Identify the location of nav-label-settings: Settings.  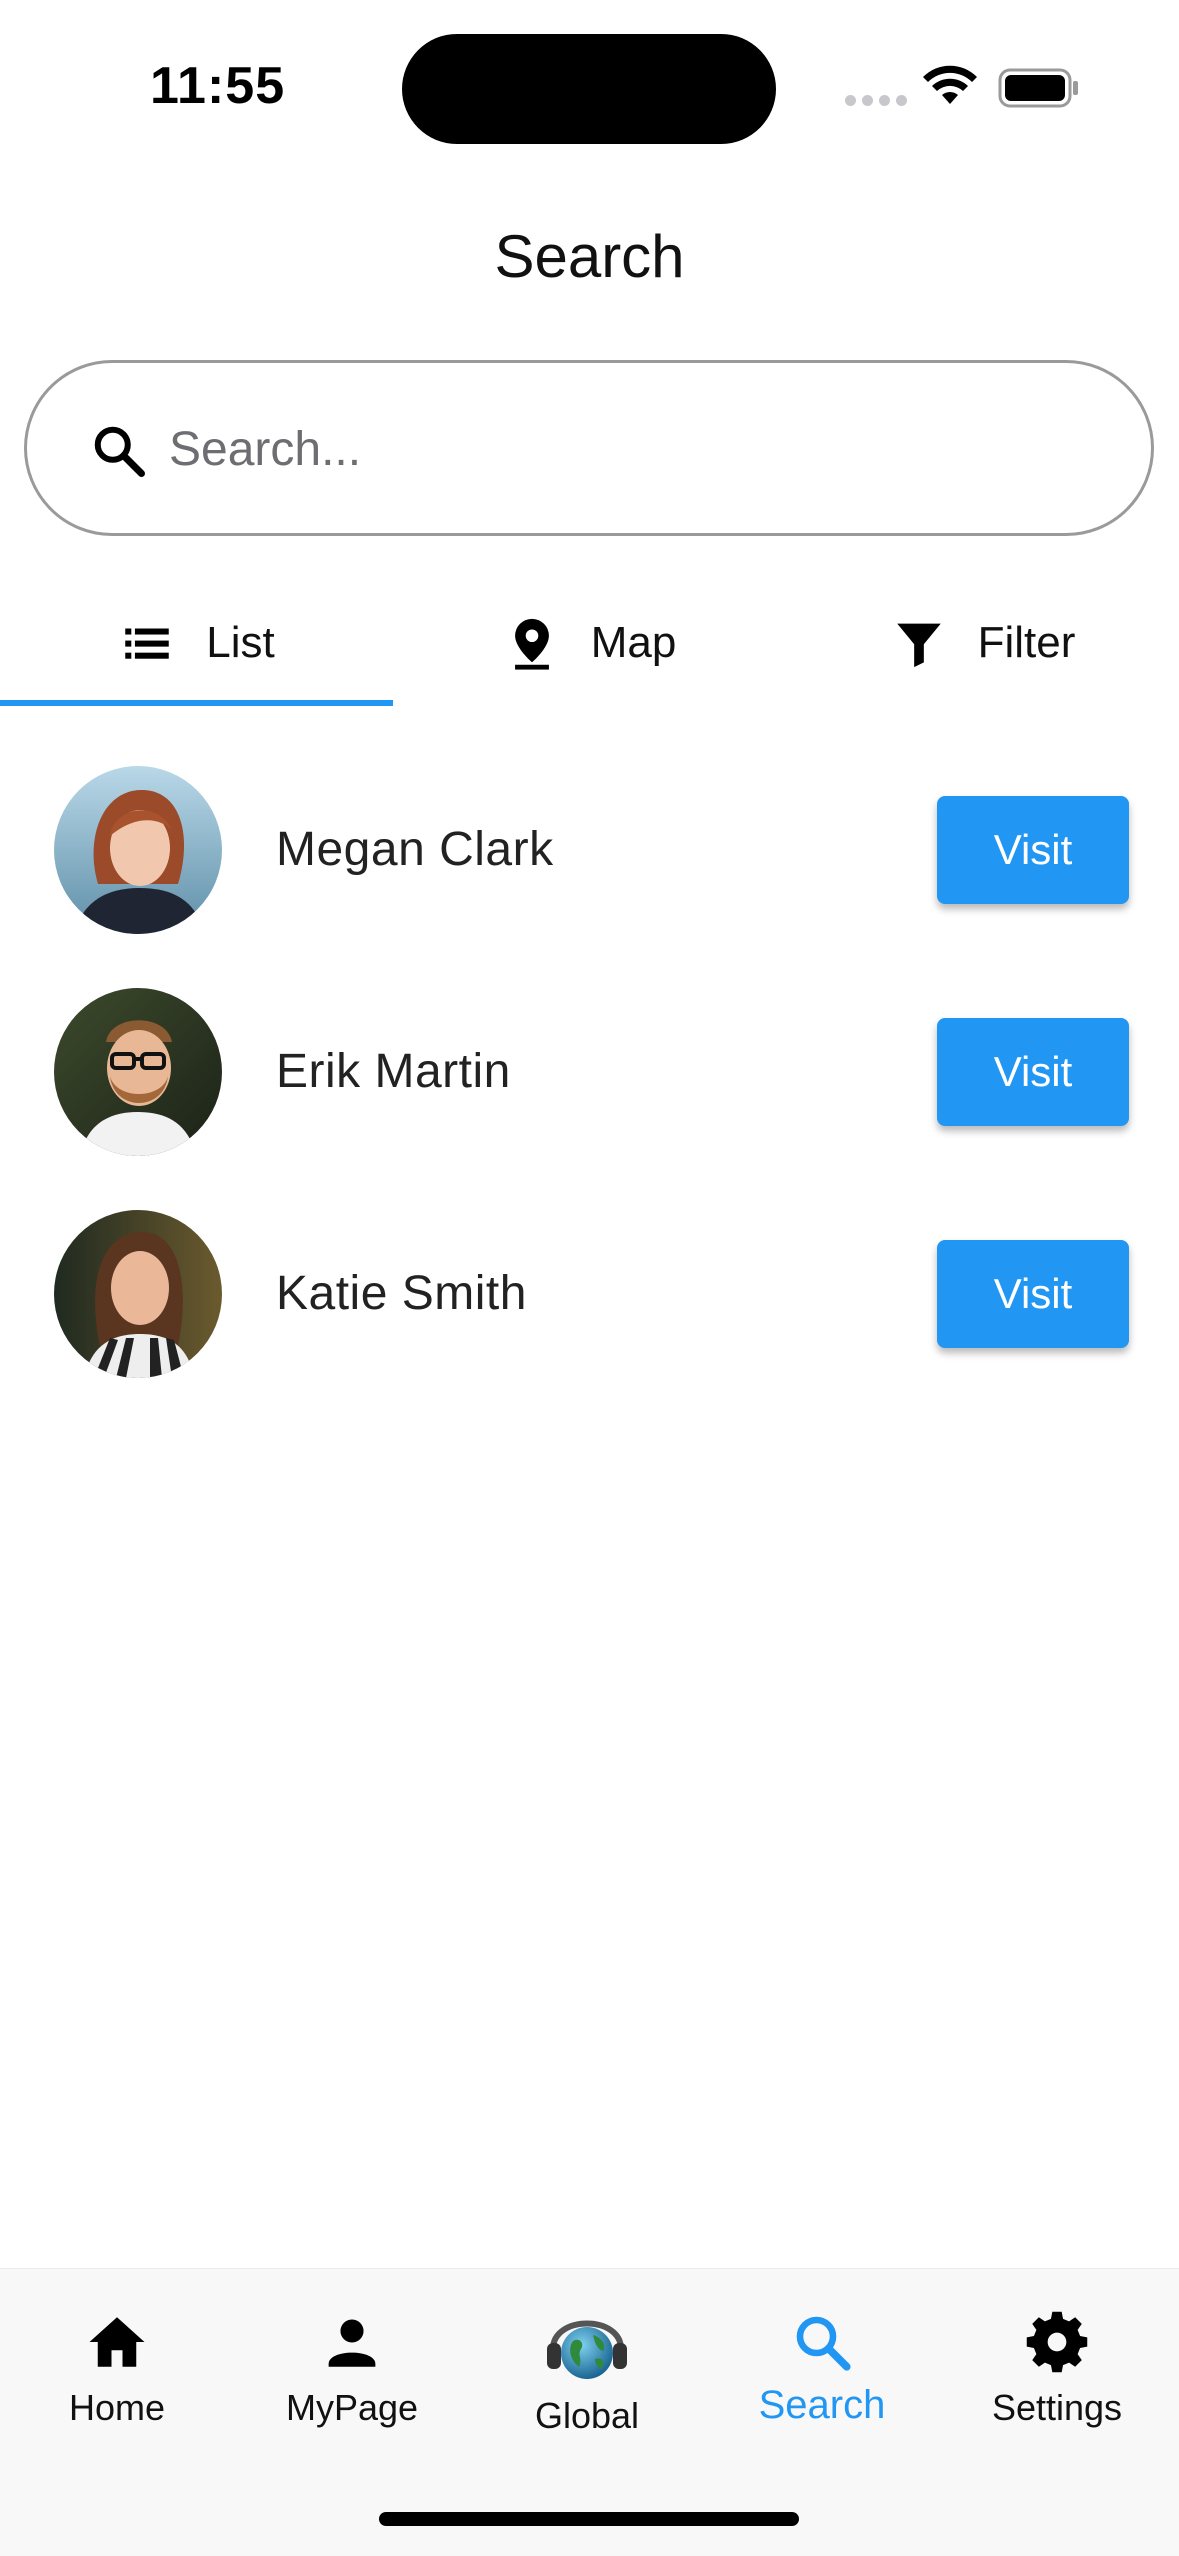
(1057, 2407).